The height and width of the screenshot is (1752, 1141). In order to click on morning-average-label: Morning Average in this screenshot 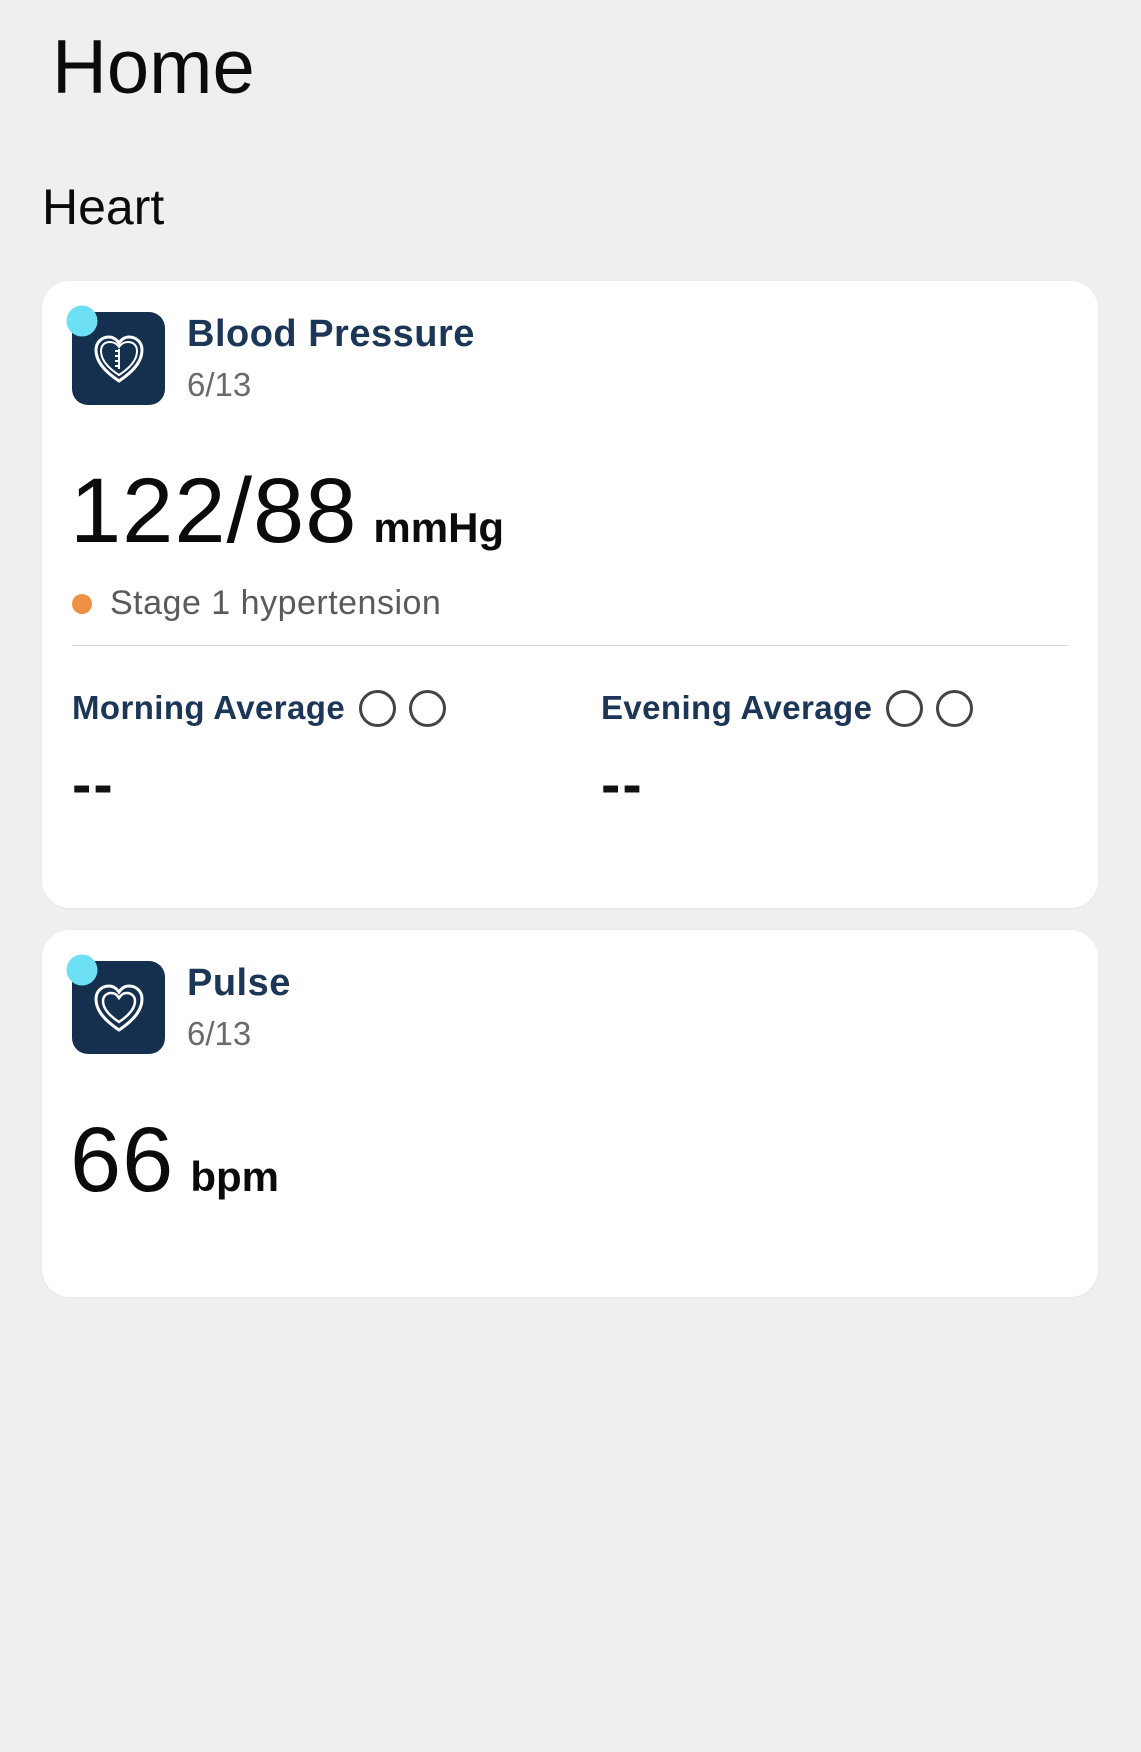, I will do `click(209, 707)`.